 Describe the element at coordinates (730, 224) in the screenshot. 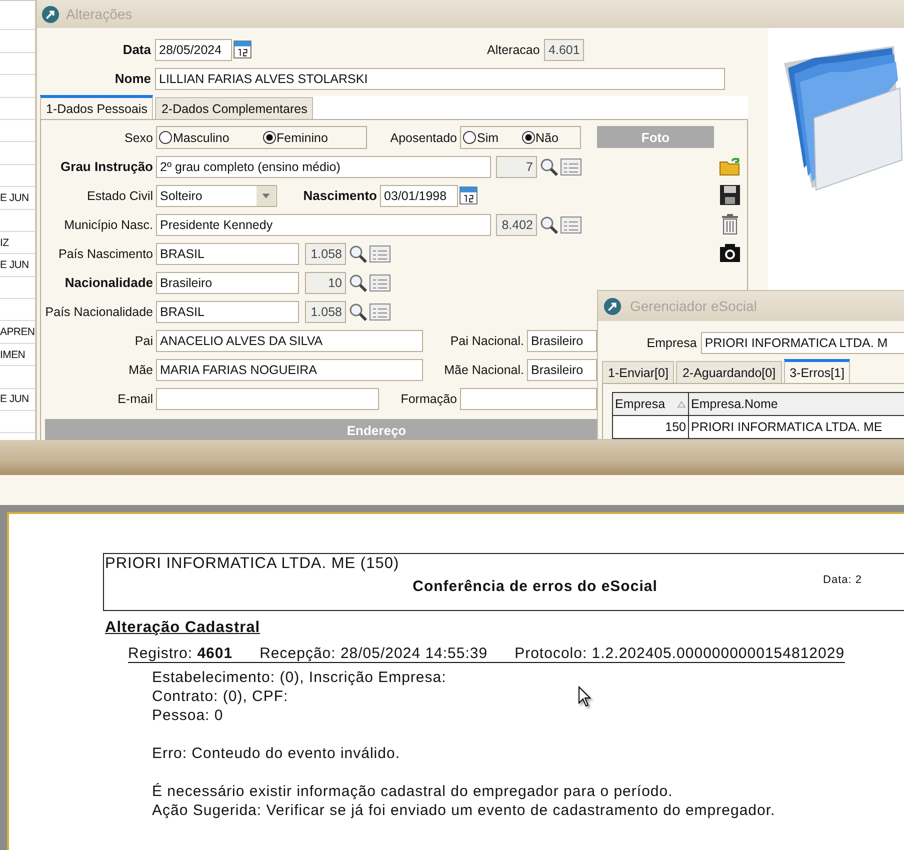

I see `trash-icon` at that location.